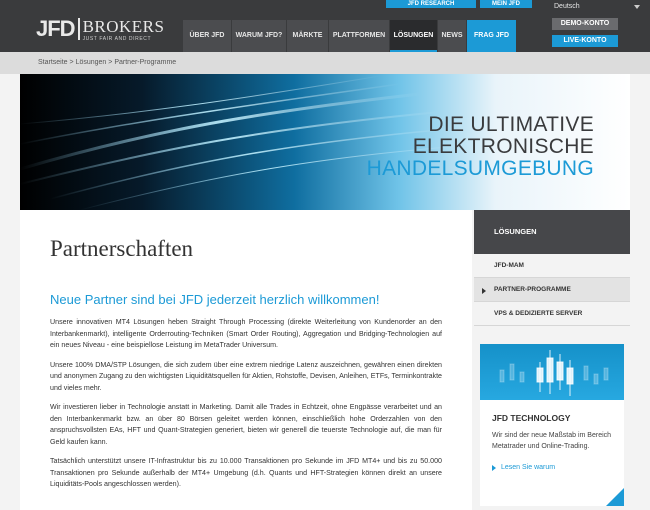 The width and height of the screenshot is (650, 510). I want to click on mein-jfd-link: MEIN JFD, so click(506, 4).